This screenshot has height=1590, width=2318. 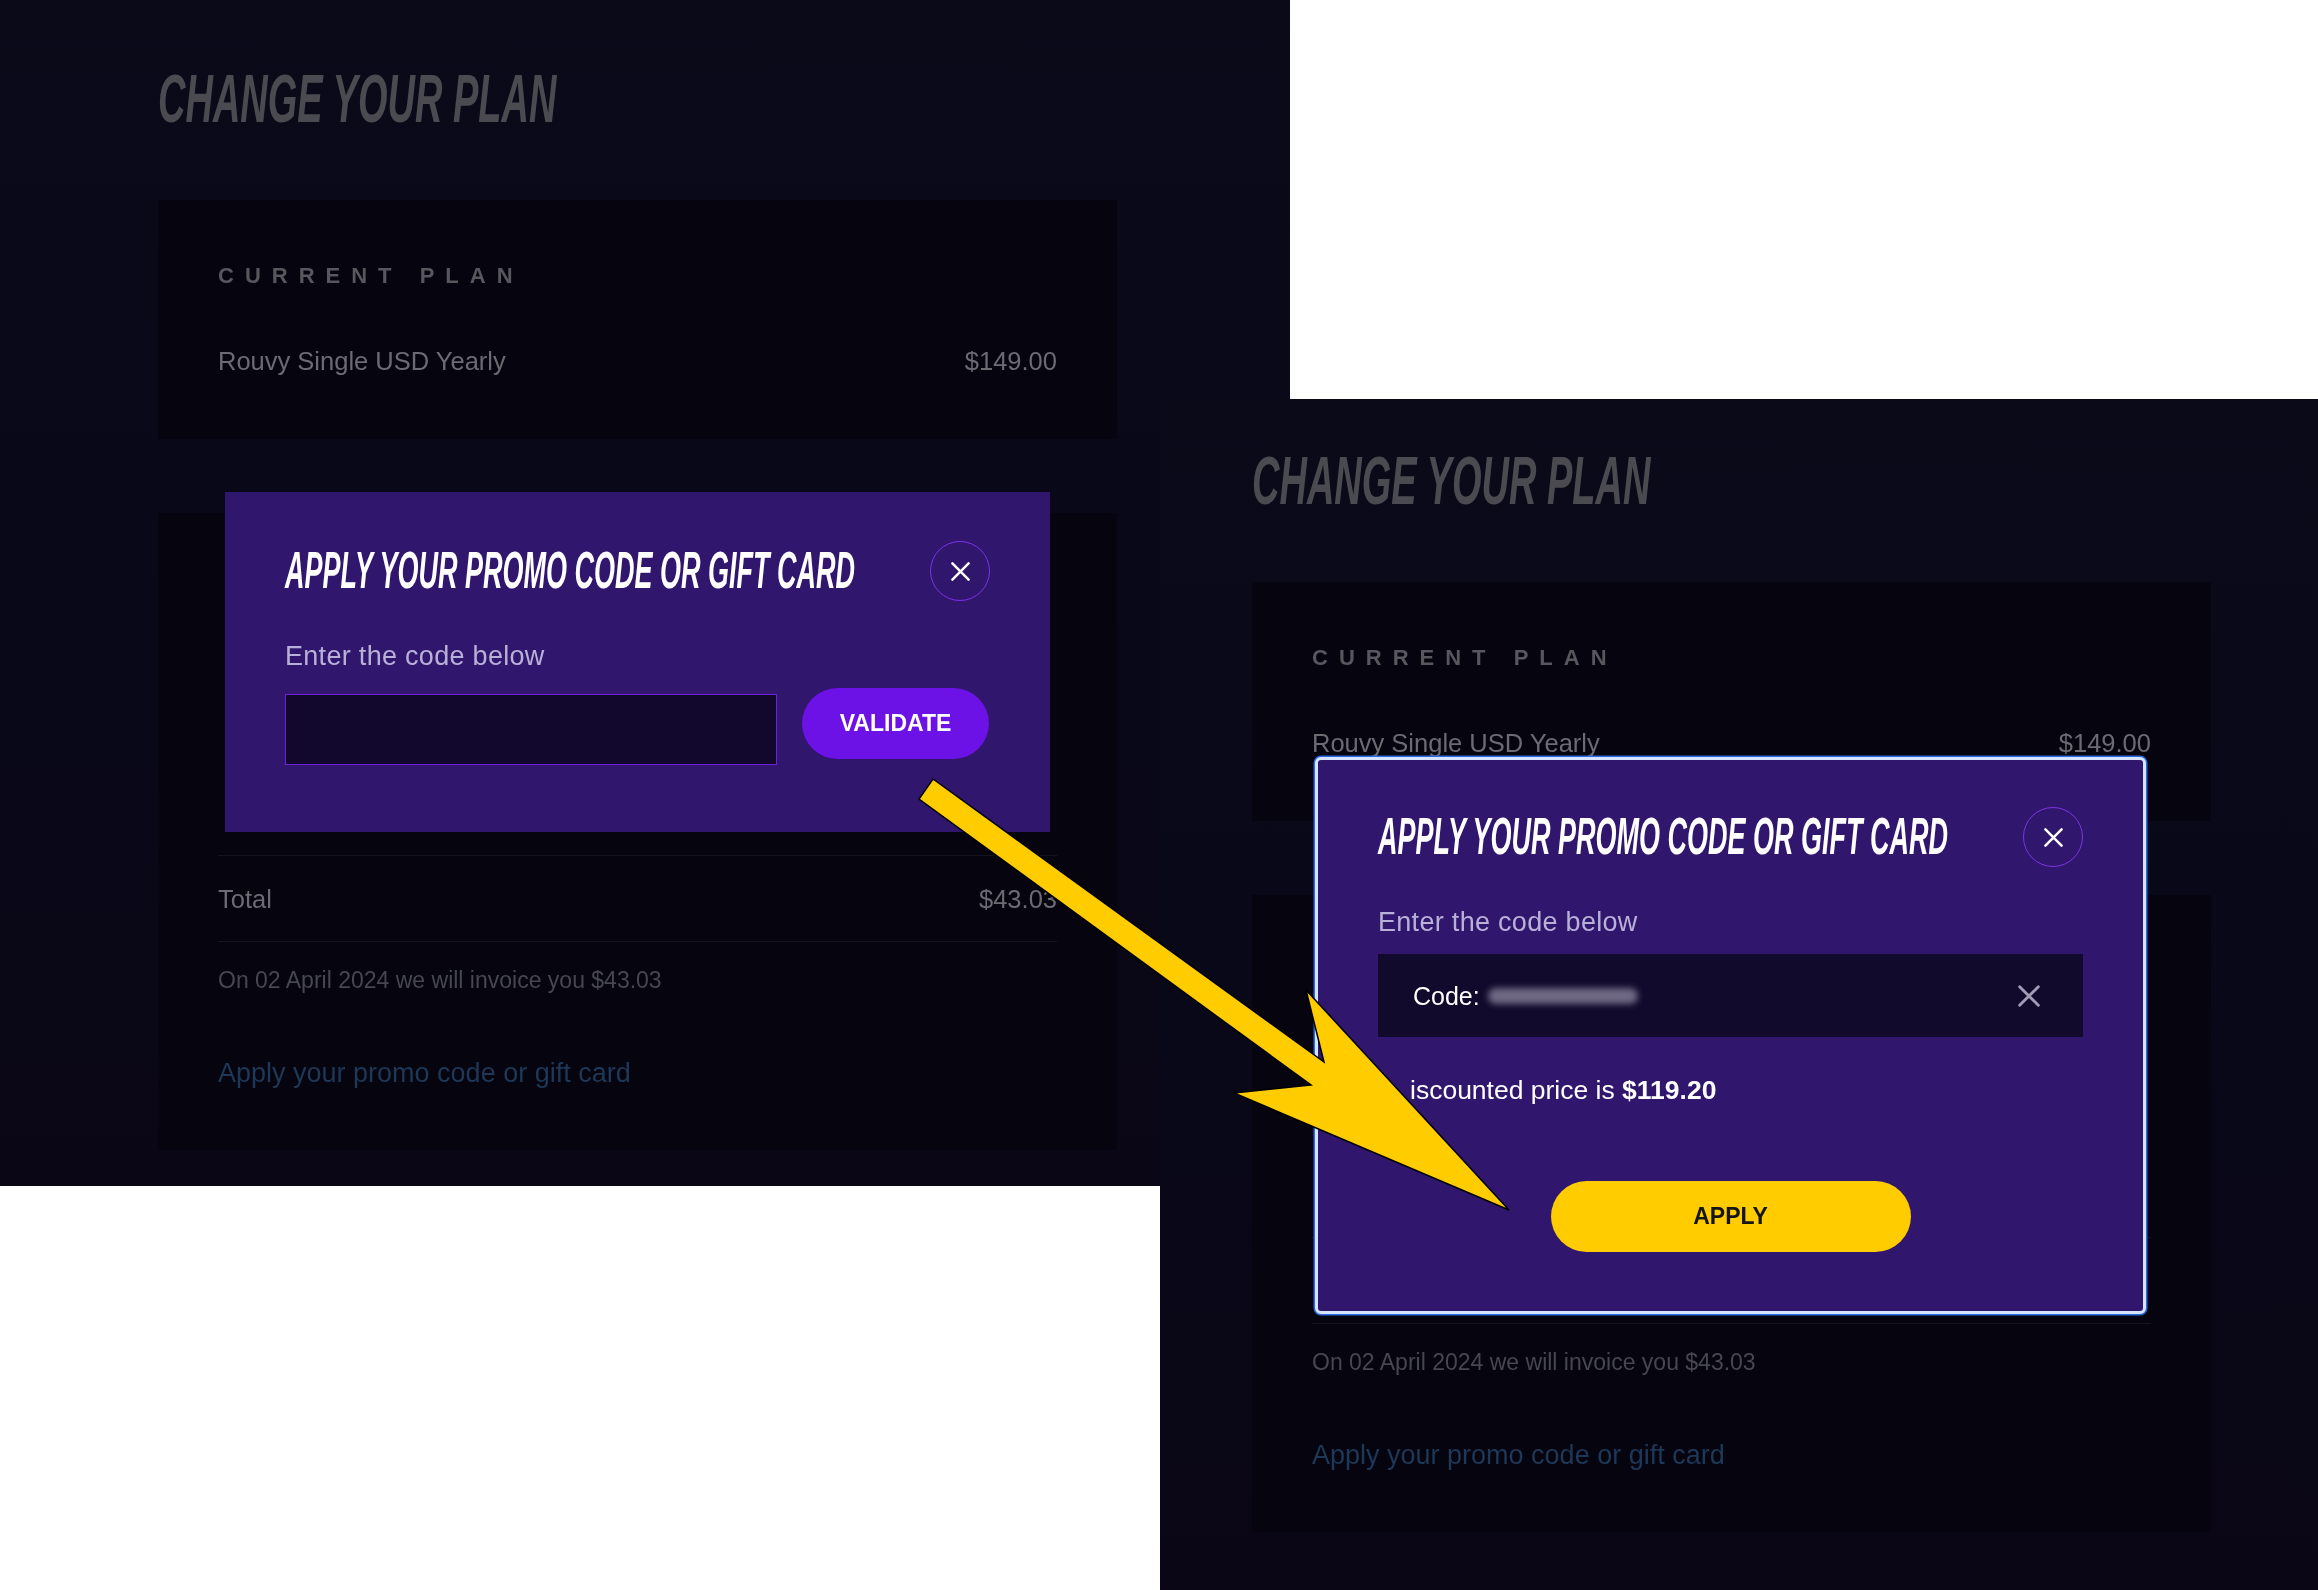 What do you see at coordinates (1730, 995) in the screenshot?
I see `code-field: Code:` at bounding box center [1730, 995].